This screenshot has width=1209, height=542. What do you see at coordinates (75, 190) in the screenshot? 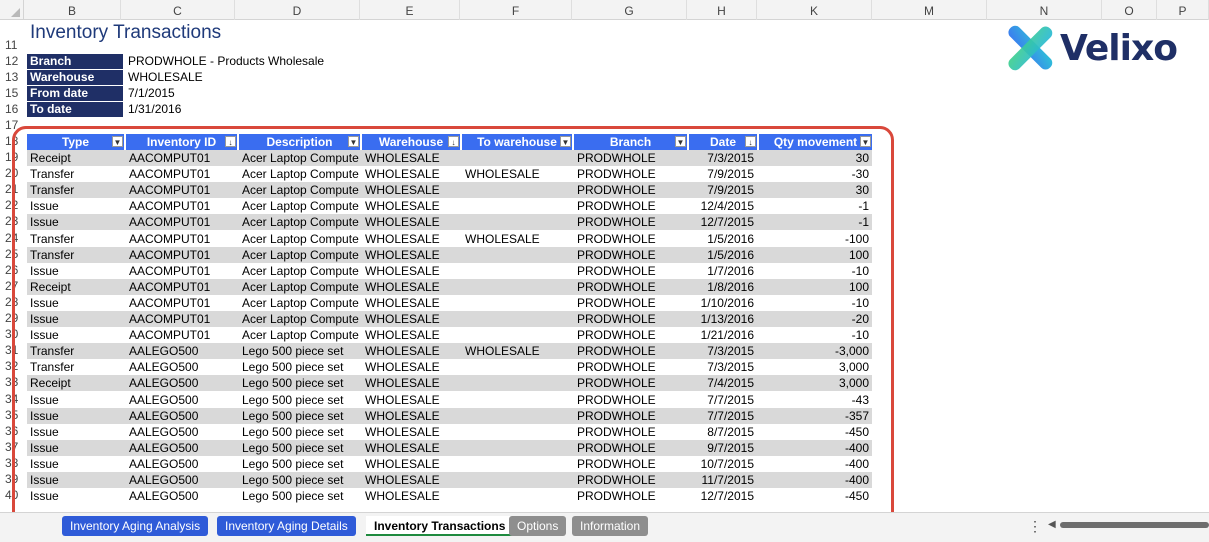
I see `cell-type: Transfer` at bounding box center [75, 190].